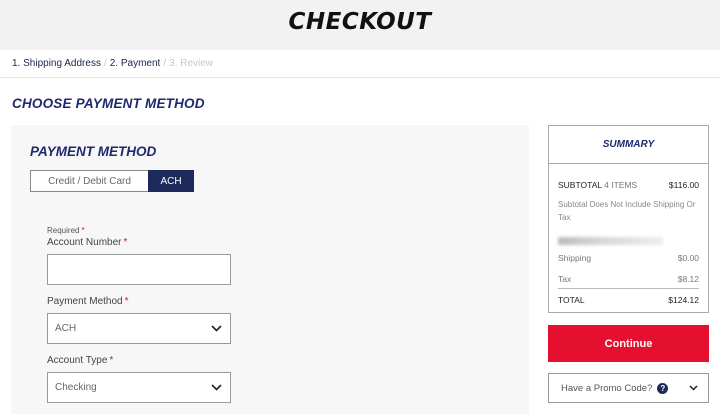  I want to click on subtotal-row: SUBTOTAL 4 ITEMS $116.00, so click(628, 185).